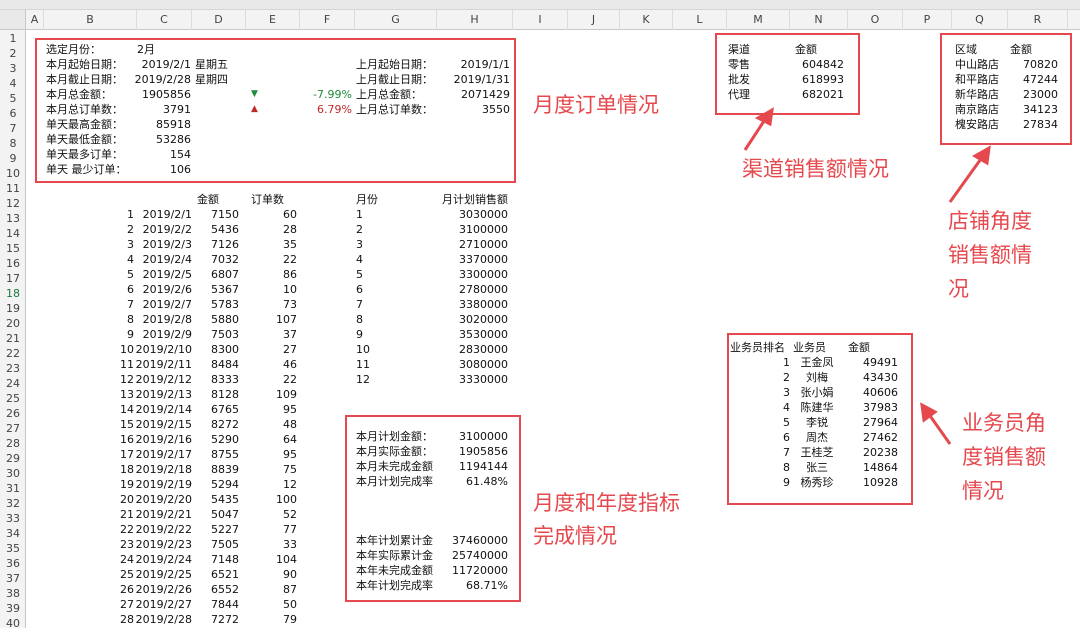 The width and height of the screenshot is (1080, 628). I want to click on daily-date: 2019/2/27, so click(163, 604).